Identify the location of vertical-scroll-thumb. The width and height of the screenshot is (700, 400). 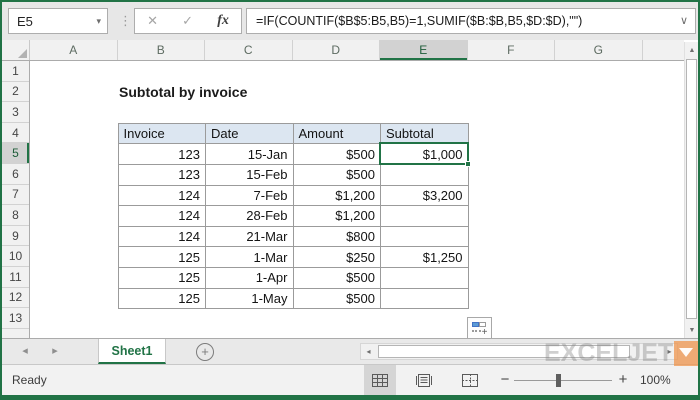
(691, 189).